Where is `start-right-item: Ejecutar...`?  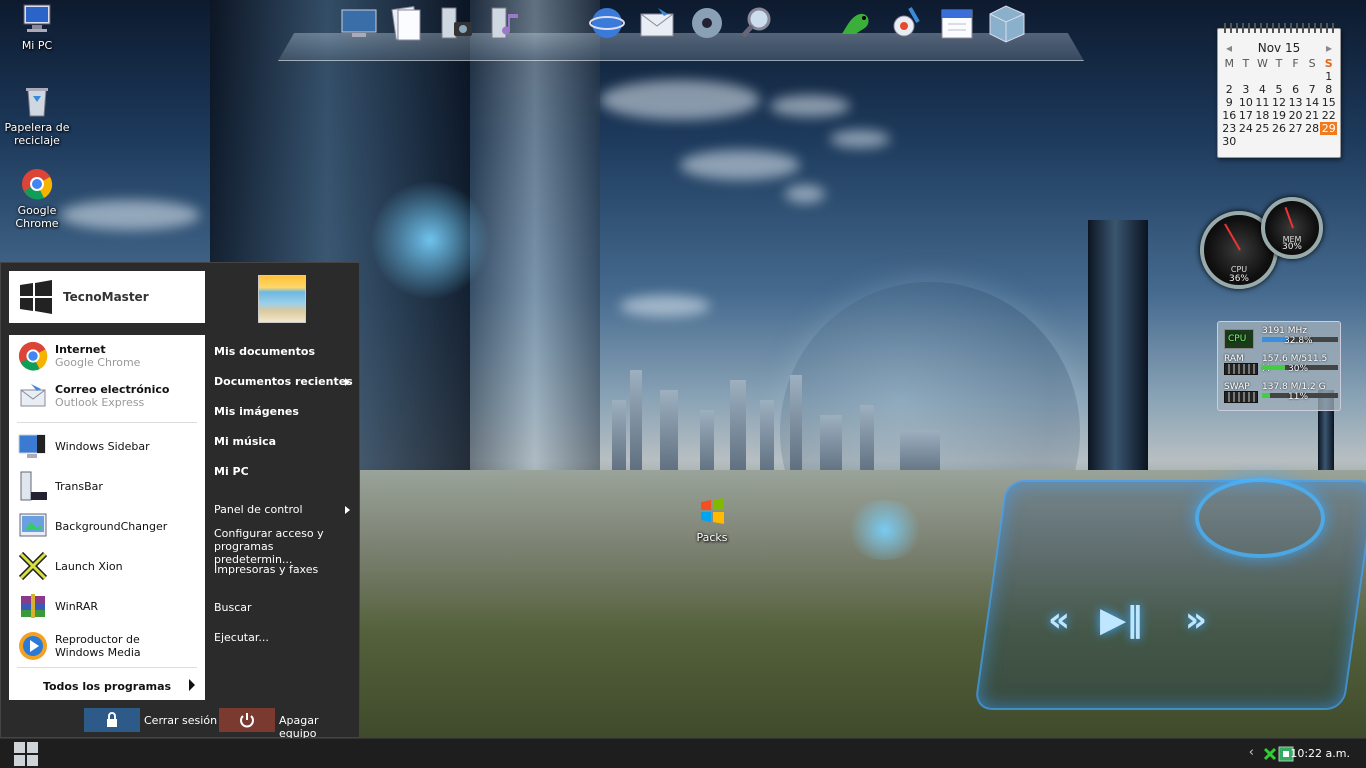 start-right-item: Ejecutar... is located at coordinates (284, 637).